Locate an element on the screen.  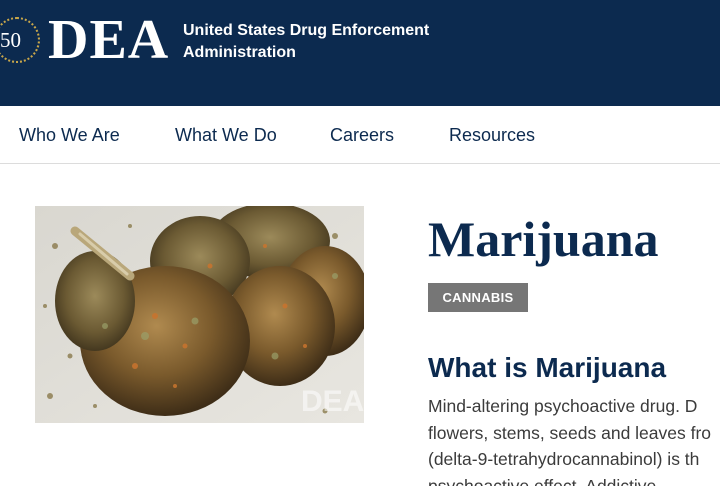
nav-resources: Resources is located at coordinates (492, 135).